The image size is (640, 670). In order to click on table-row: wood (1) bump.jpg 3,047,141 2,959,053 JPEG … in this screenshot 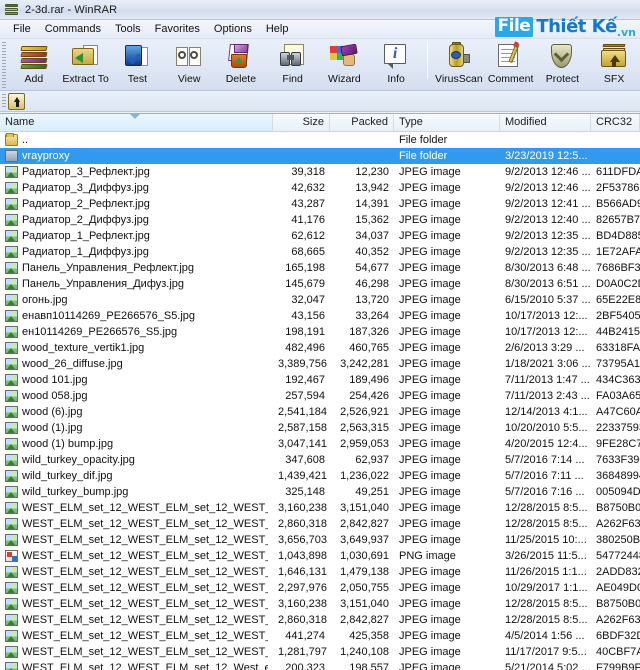, I will do `click(320, 444)`.